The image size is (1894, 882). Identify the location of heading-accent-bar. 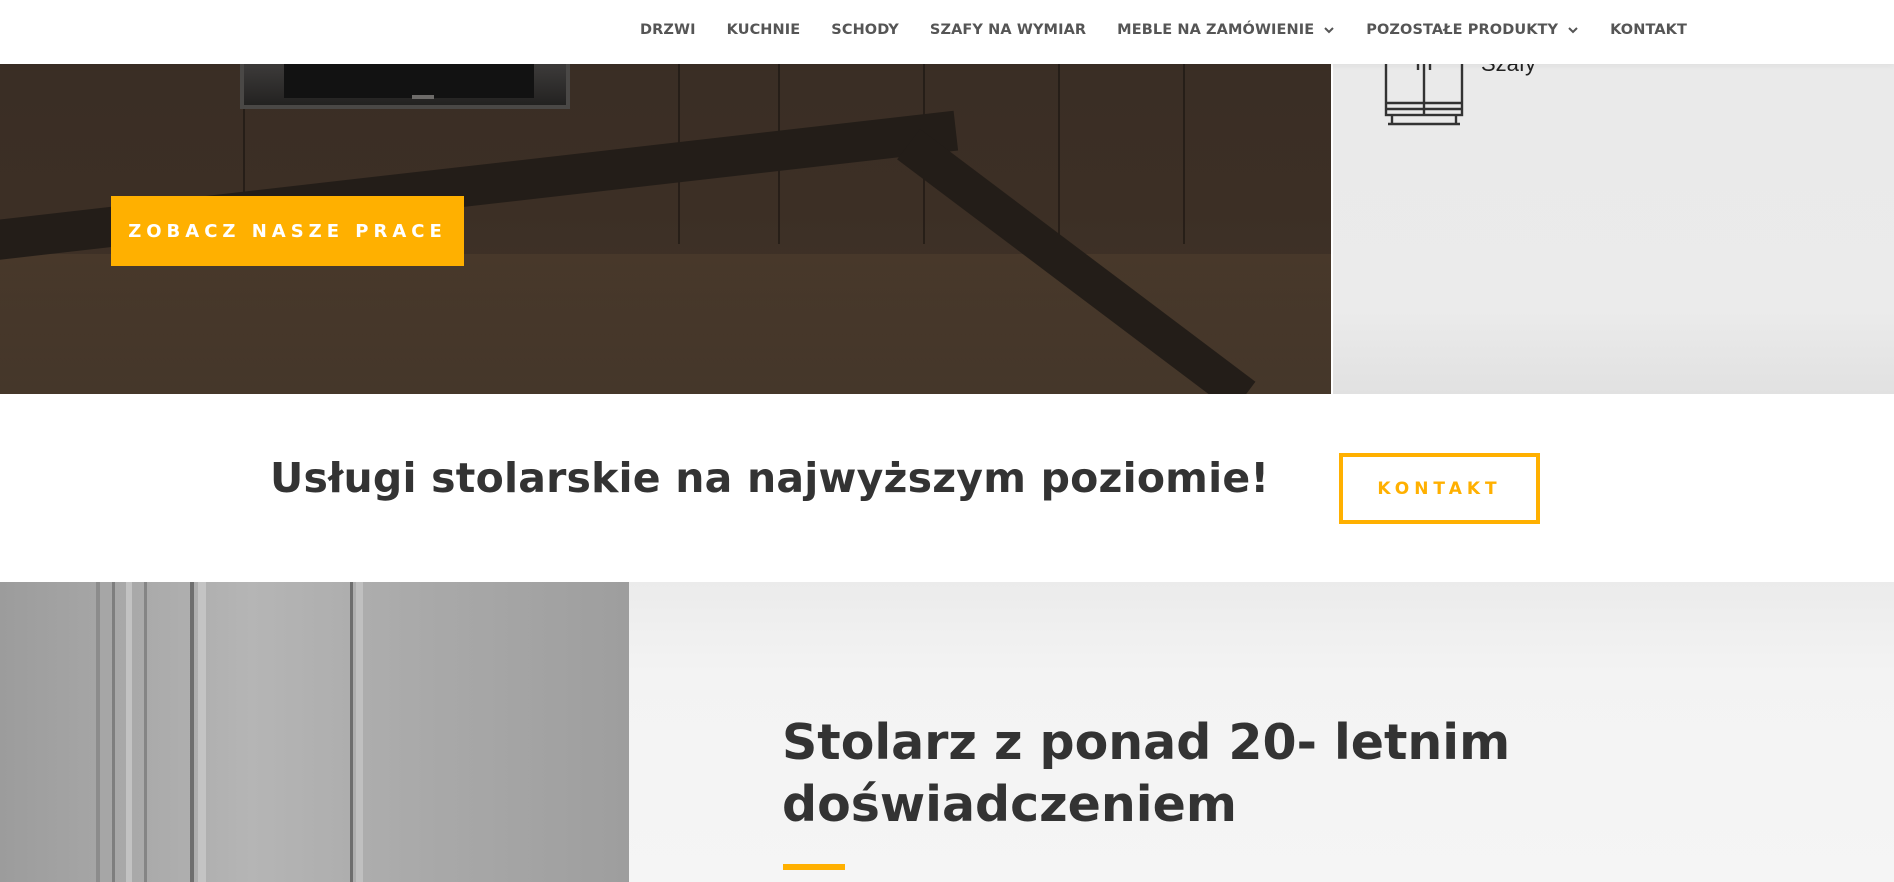
(814, 867).